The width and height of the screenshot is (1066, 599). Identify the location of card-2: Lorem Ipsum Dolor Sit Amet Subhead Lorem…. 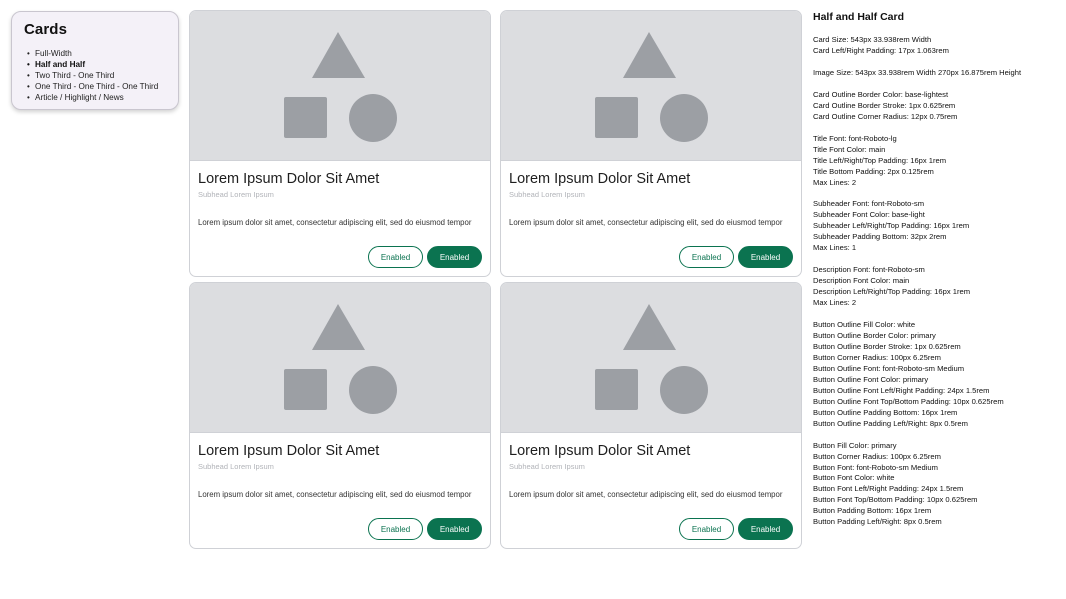
(651, 143).